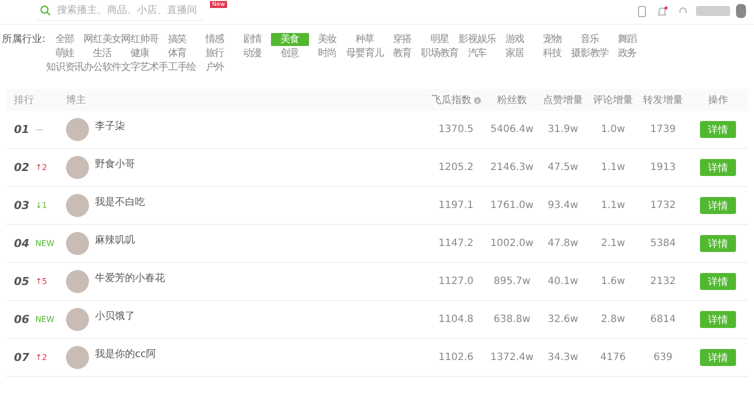 The width and height of the screenshot is (754, 402). I want to click on column-header: 飞瓜指数, so click(456, 100).